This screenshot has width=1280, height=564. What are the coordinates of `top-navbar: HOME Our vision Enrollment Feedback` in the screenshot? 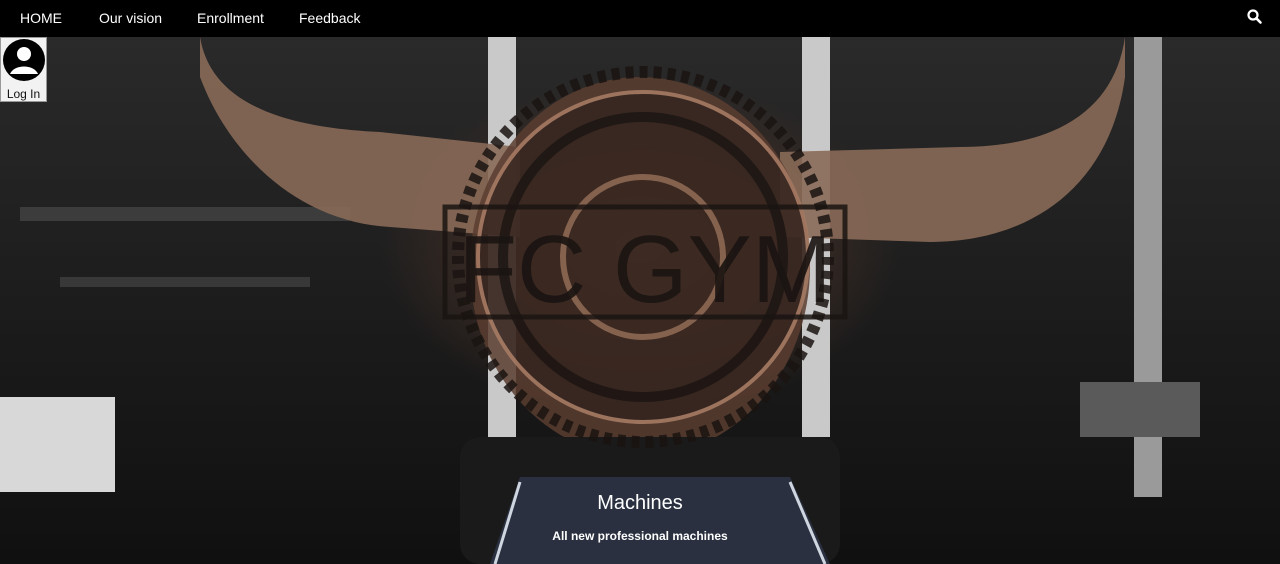 It's located at (640, 18).